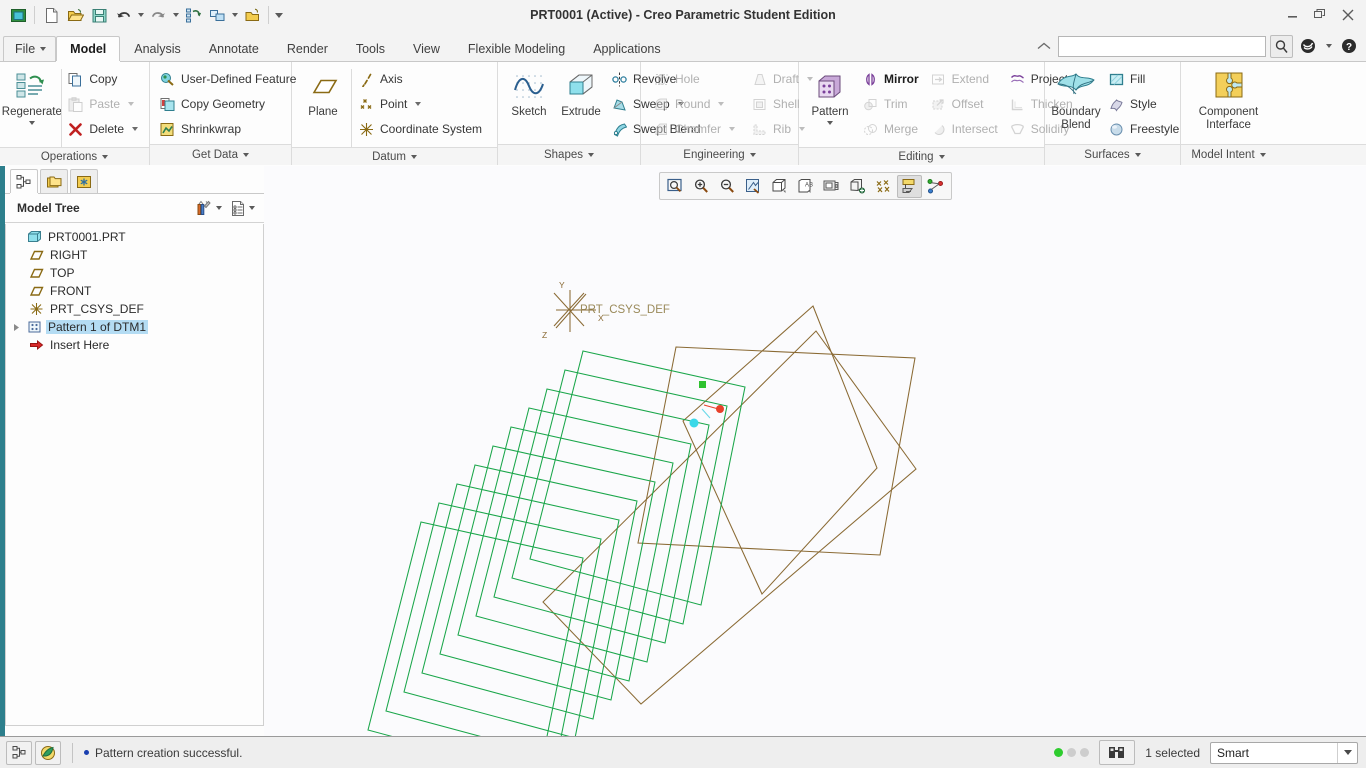  I want to click on copy-geometry-button: Copy Geometry, so click(228, 104).